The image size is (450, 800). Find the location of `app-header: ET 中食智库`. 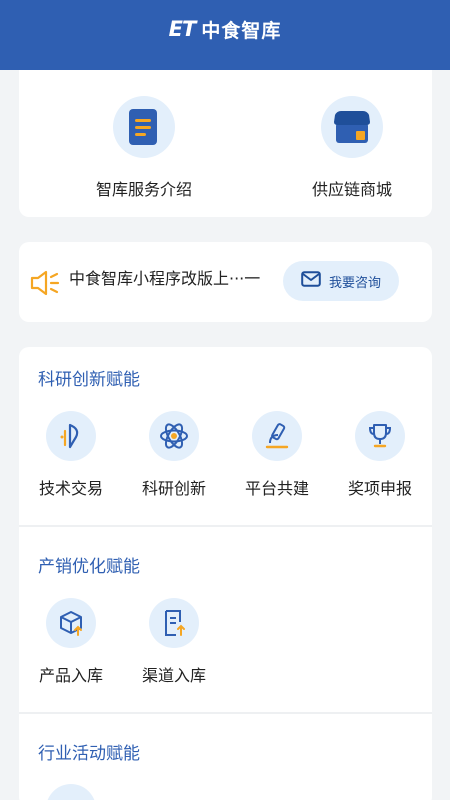

app-header: ET 中食智库 is located at coordinates (225, 35).